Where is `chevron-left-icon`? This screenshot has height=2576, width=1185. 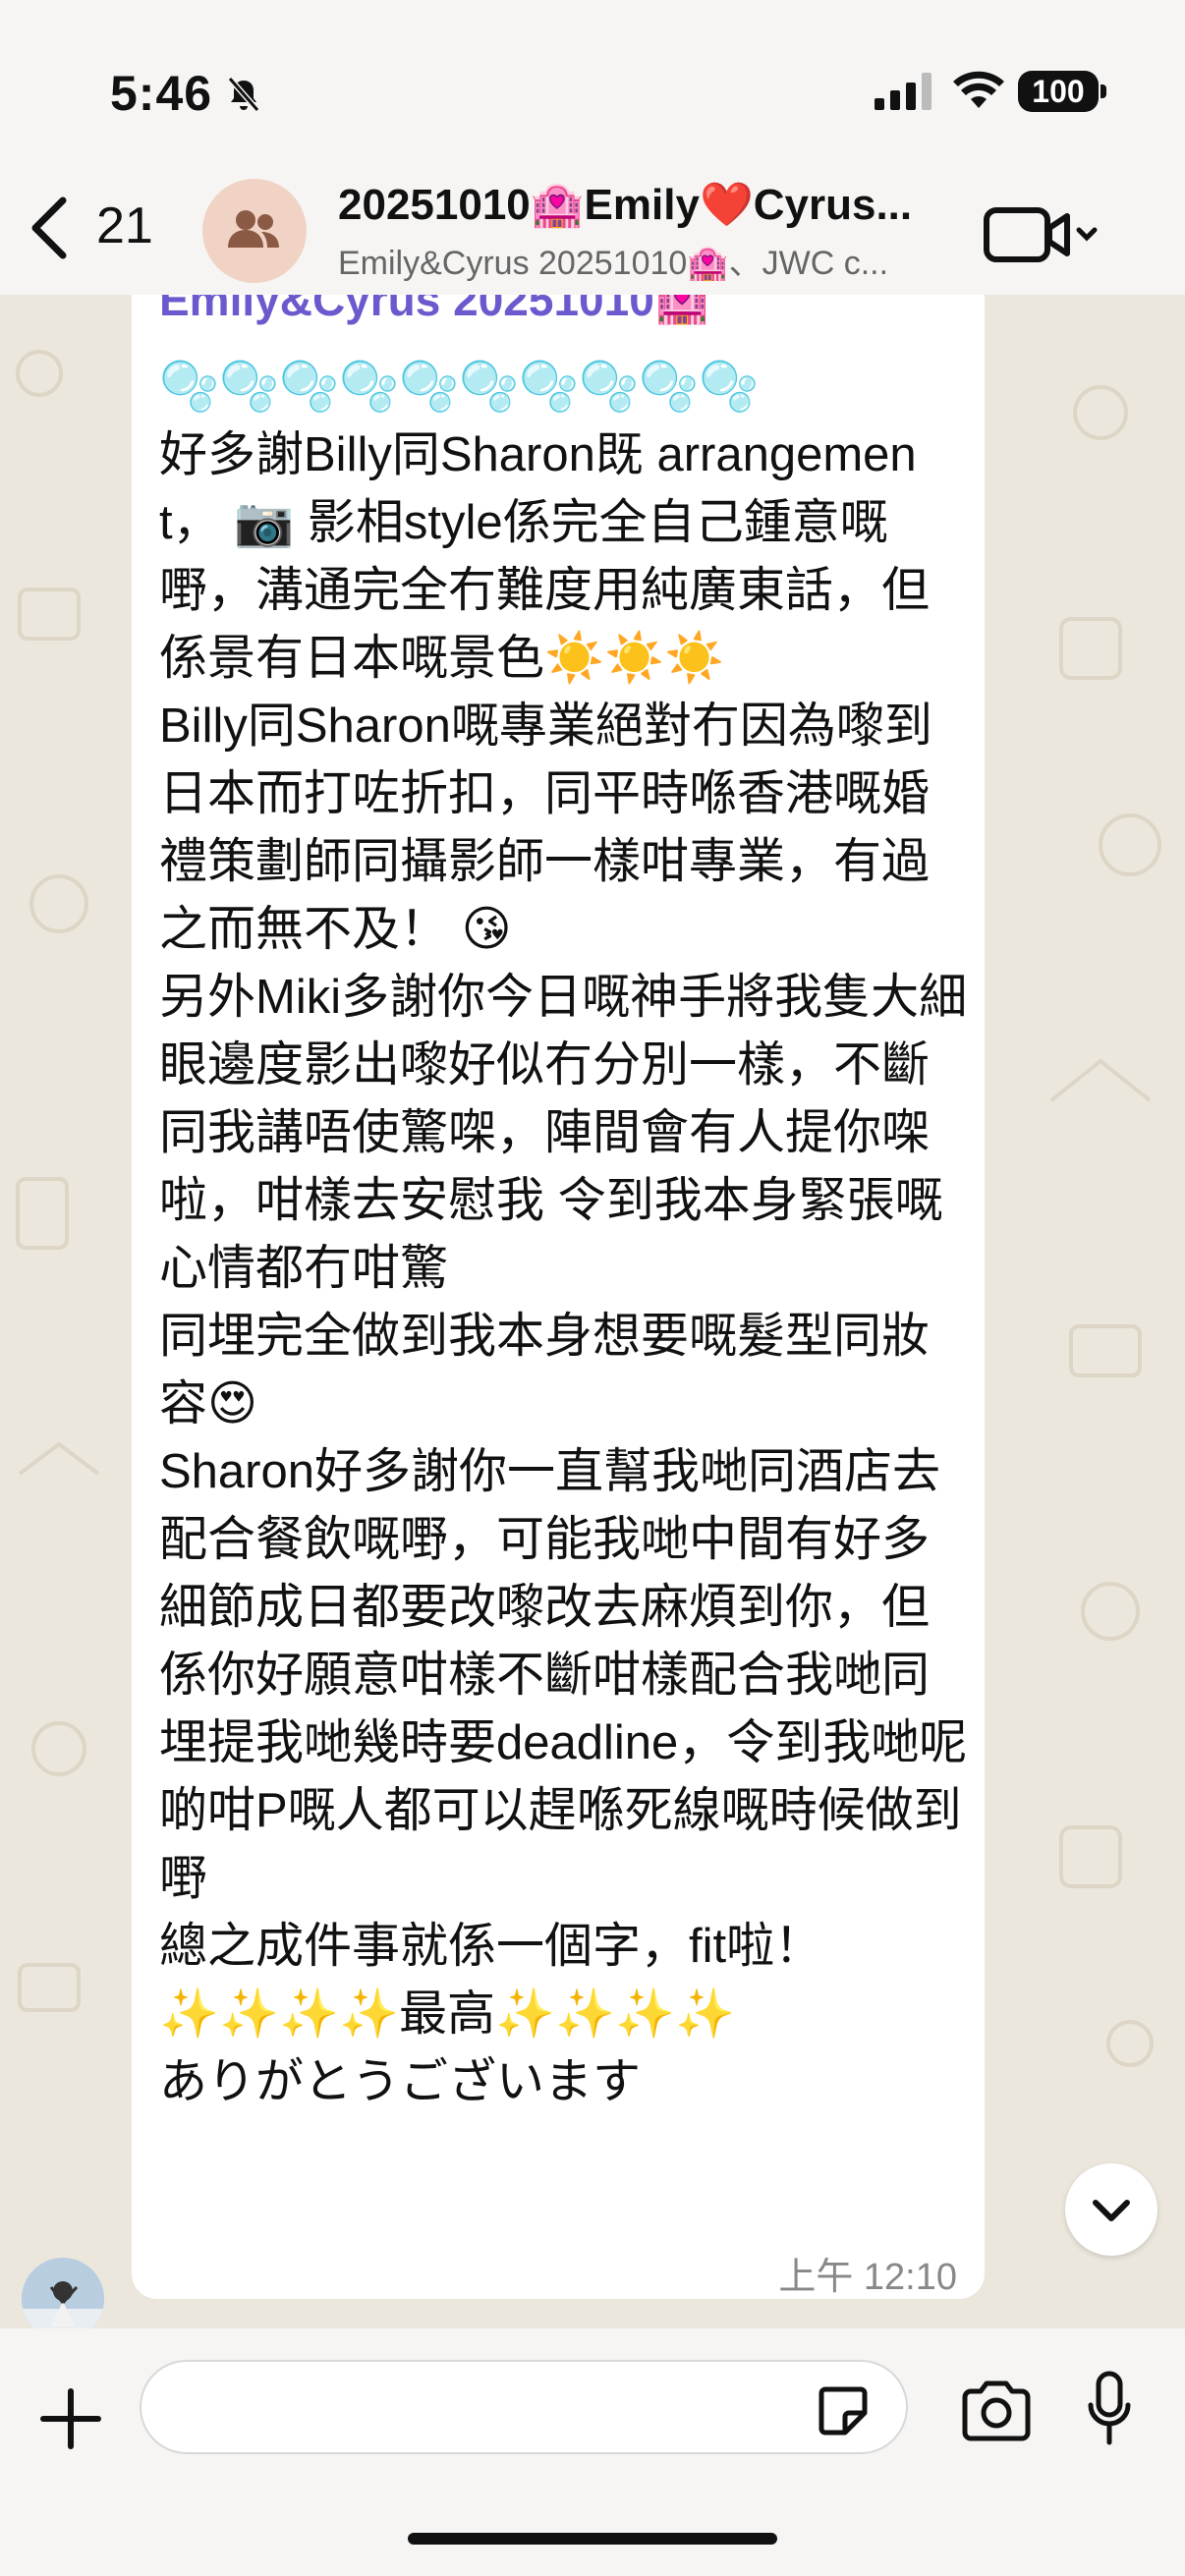 chevron-left-icon is located at coordinates (54, 228).